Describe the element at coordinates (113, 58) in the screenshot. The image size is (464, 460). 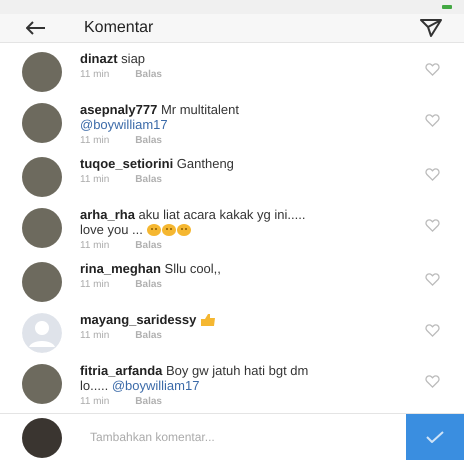
I see `comment-text: dinazt siap` at that location.